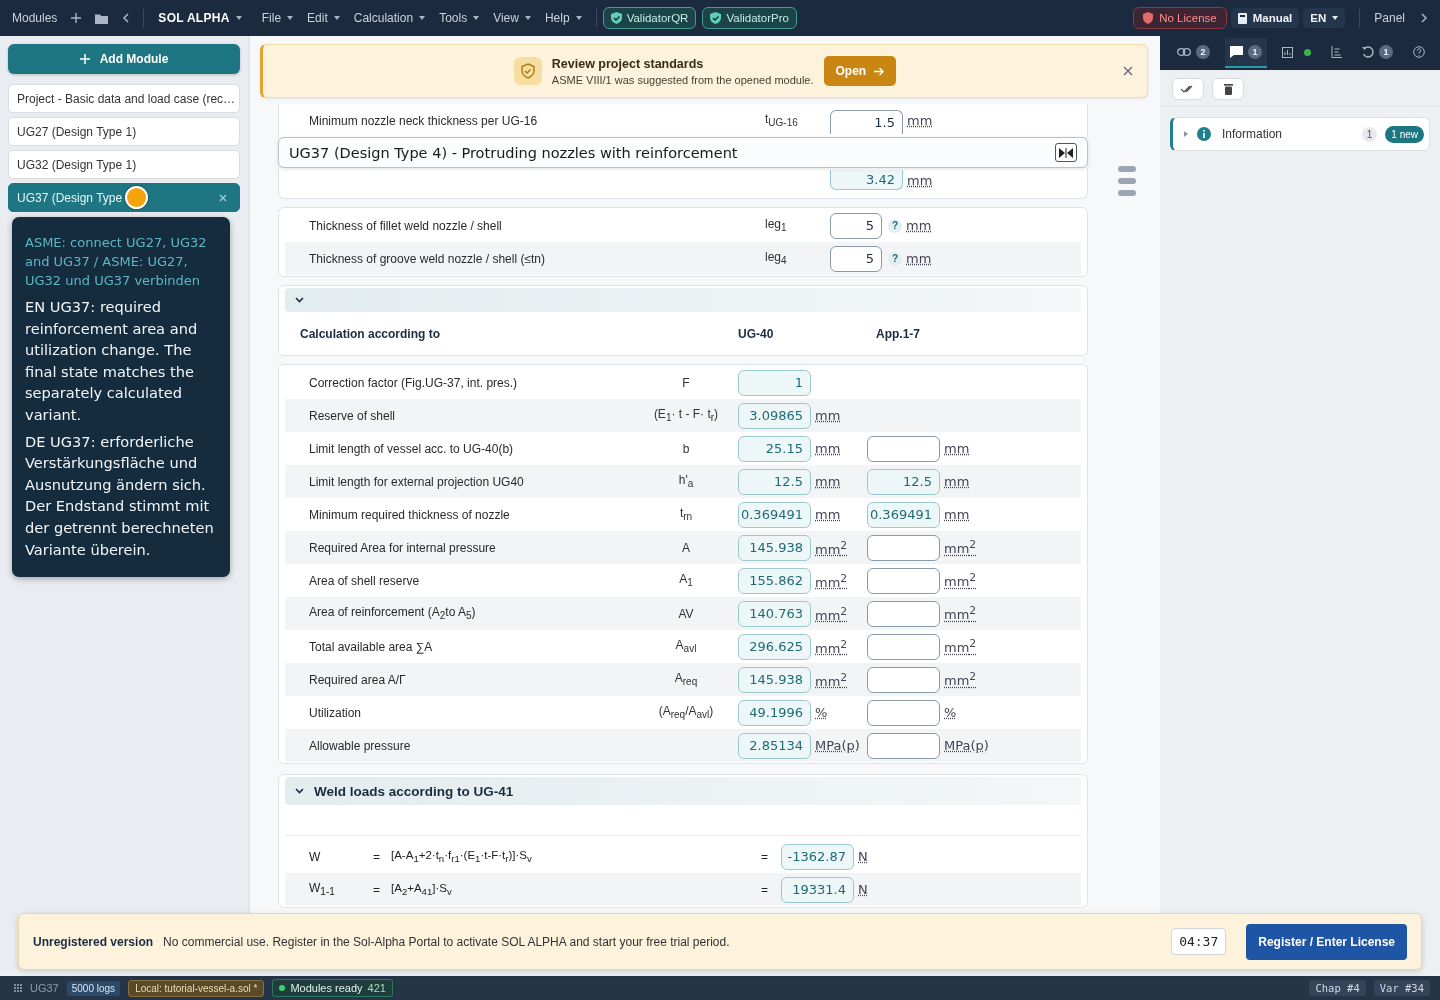 Image resolution: width=1440 pixels, height=1000 pixels. I want to click on message-group: Information 1 1 new, so click(1300, 134).